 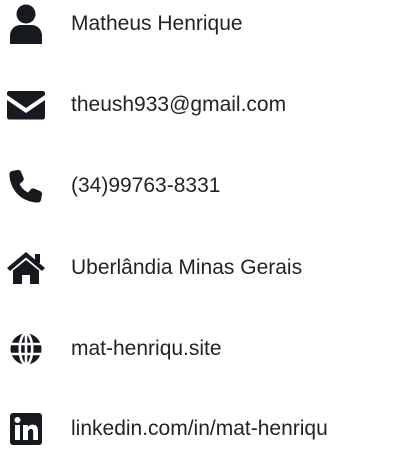 I want to click on home-icon, so click(x=26, y=268).